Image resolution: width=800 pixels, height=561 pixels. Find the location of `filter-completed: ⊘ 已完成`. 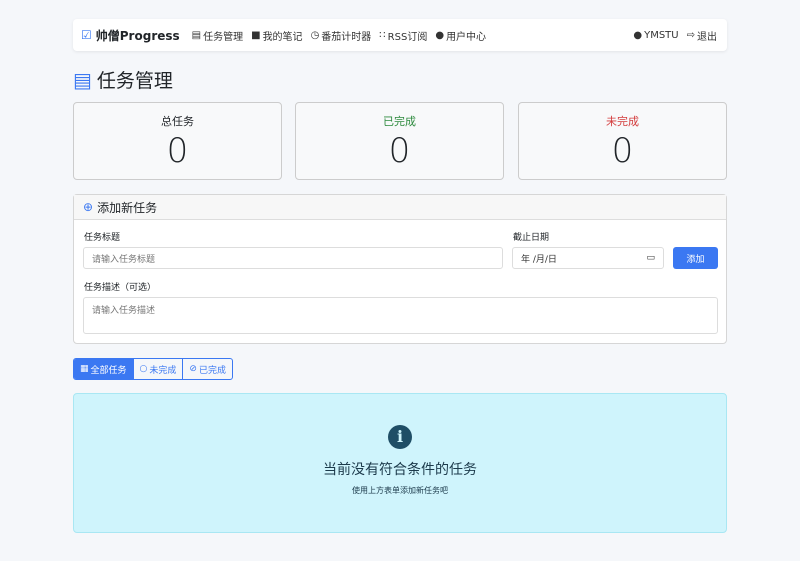

filter-completed: ⊘ 已完成 is located at coordinates (207, 369).